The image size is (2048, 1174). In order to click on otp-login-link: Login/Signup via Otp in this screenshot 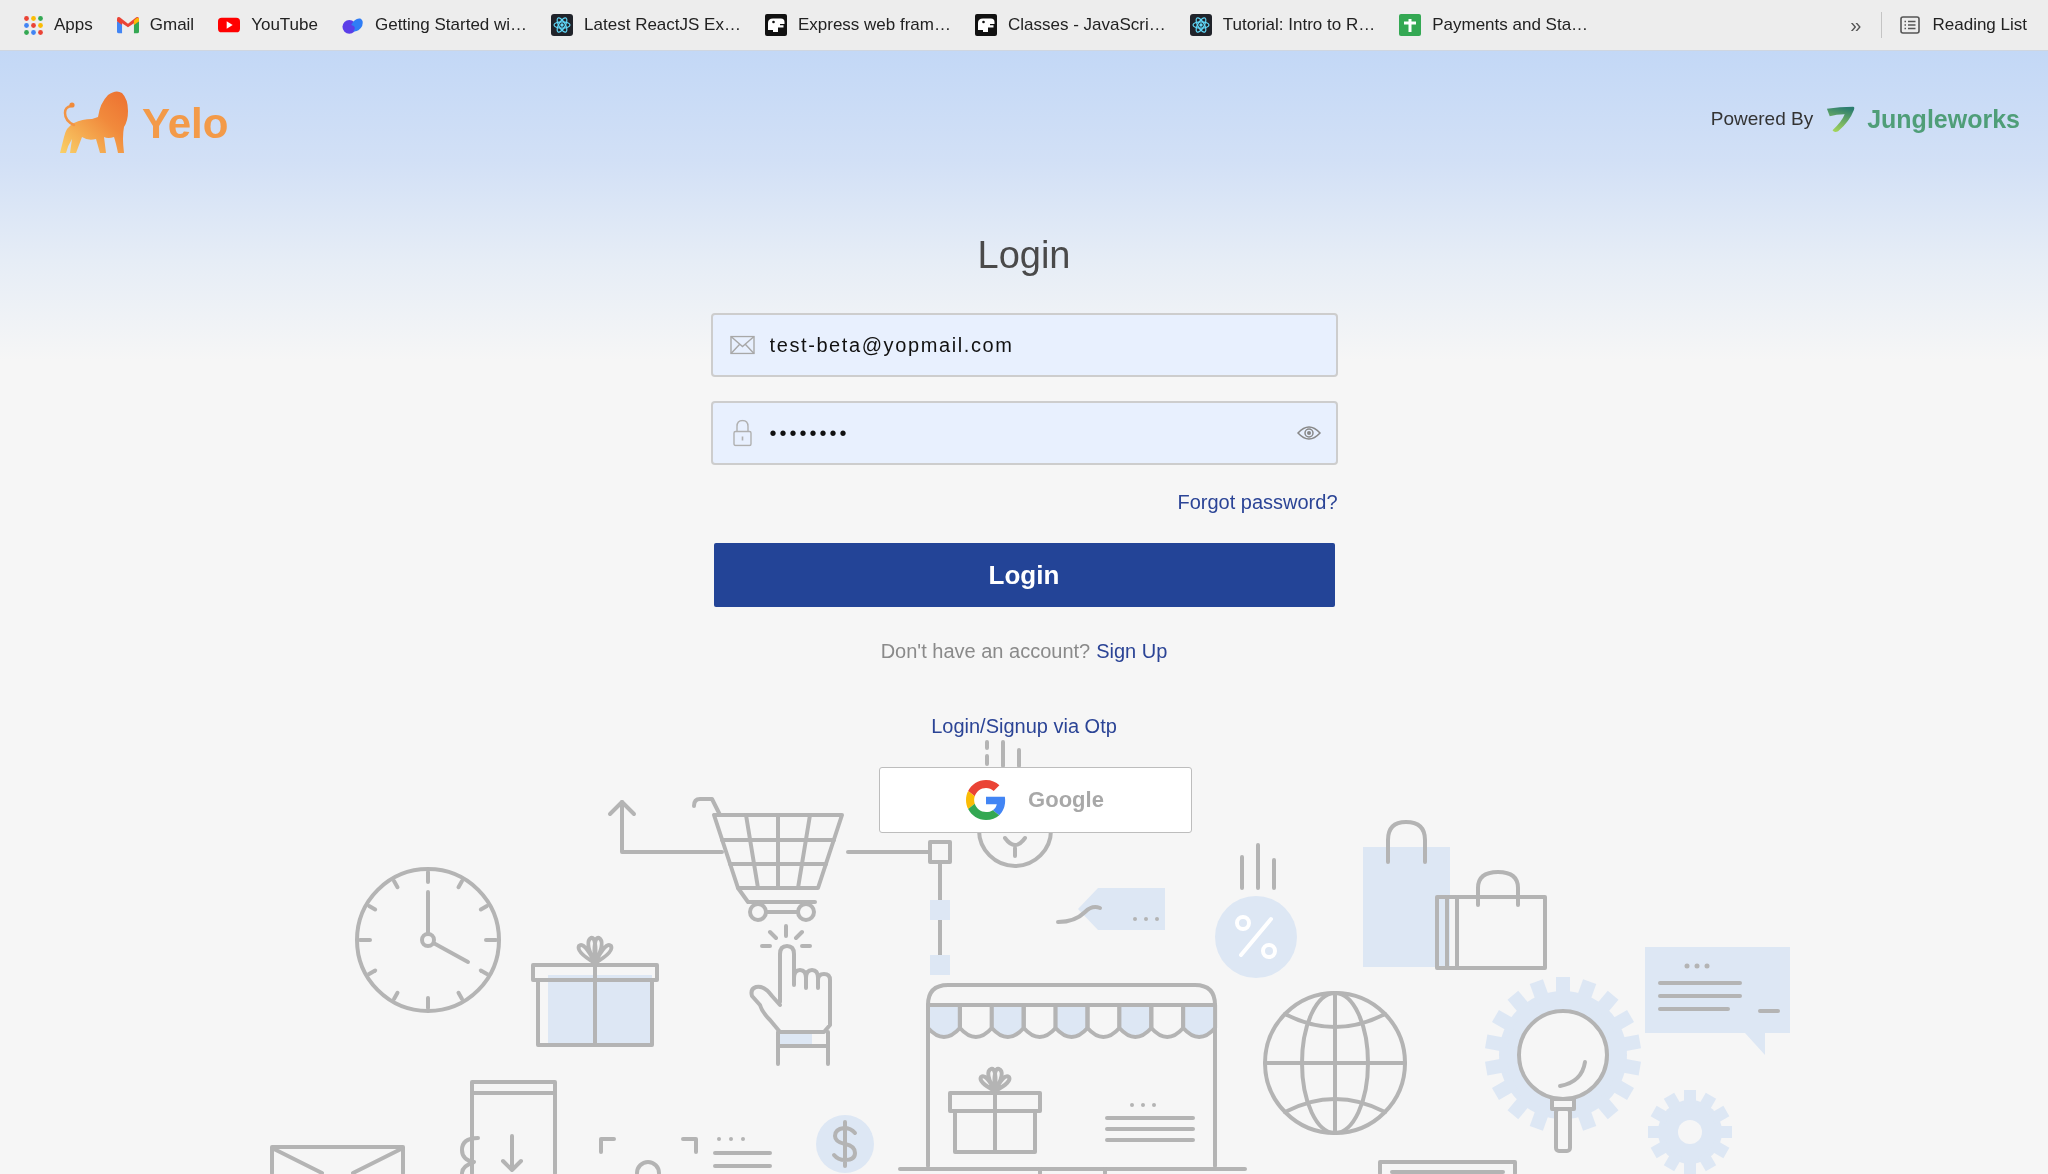, I will do `click(1024, 726)`.